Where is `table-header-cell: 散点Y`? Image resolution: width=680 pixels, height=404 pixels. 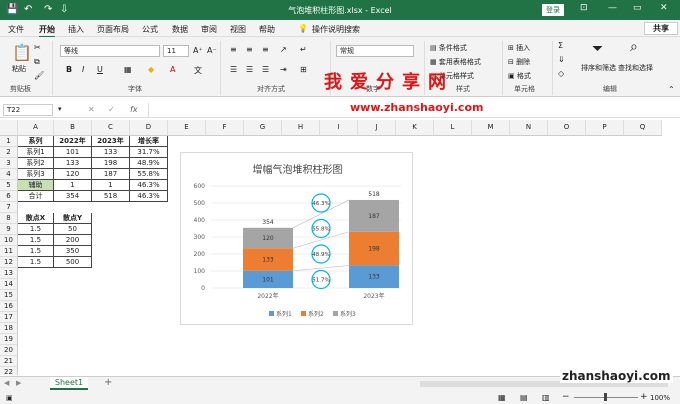 table-header-cell: 散点Y is located at coordinates (73, 218).